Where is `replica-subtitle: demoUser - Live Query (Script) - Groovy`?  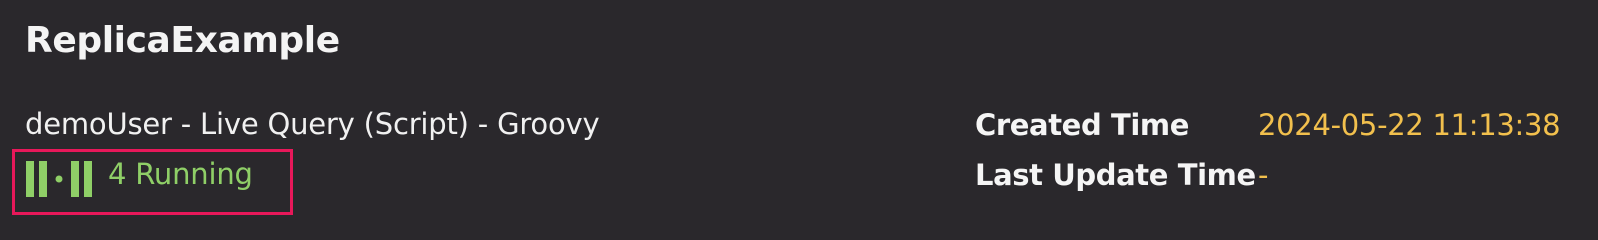
replica-subtitle: demoUser - Live Query (Script) - Groovy is located at coordinates (312, 124).